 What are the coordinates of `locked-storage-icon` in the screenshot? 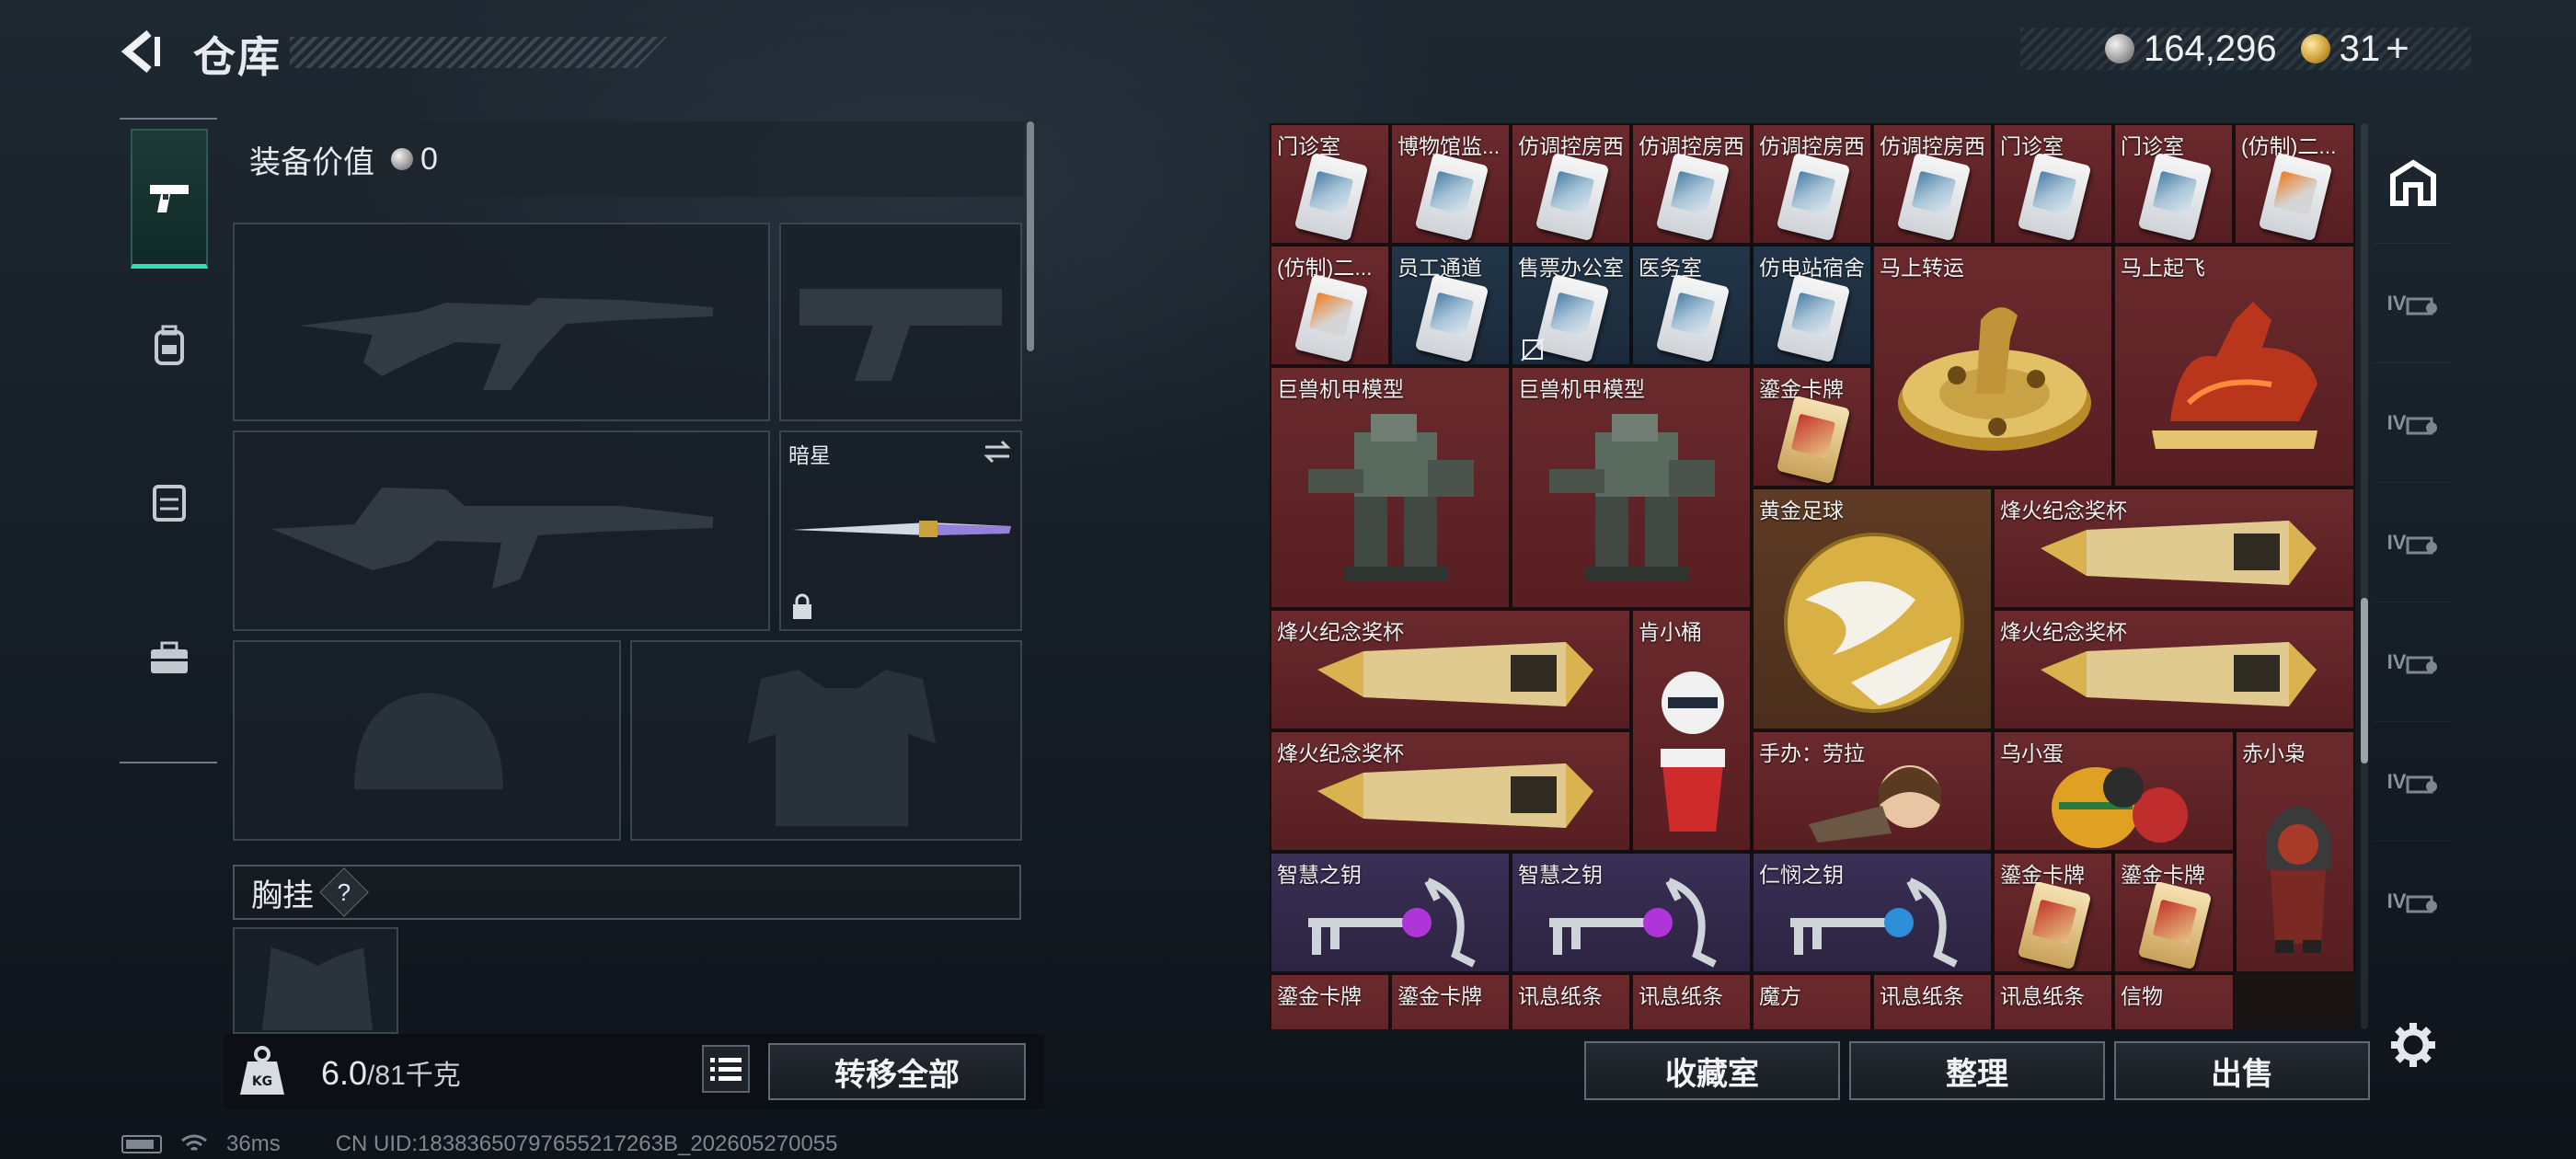 It's located at (2422, 664).